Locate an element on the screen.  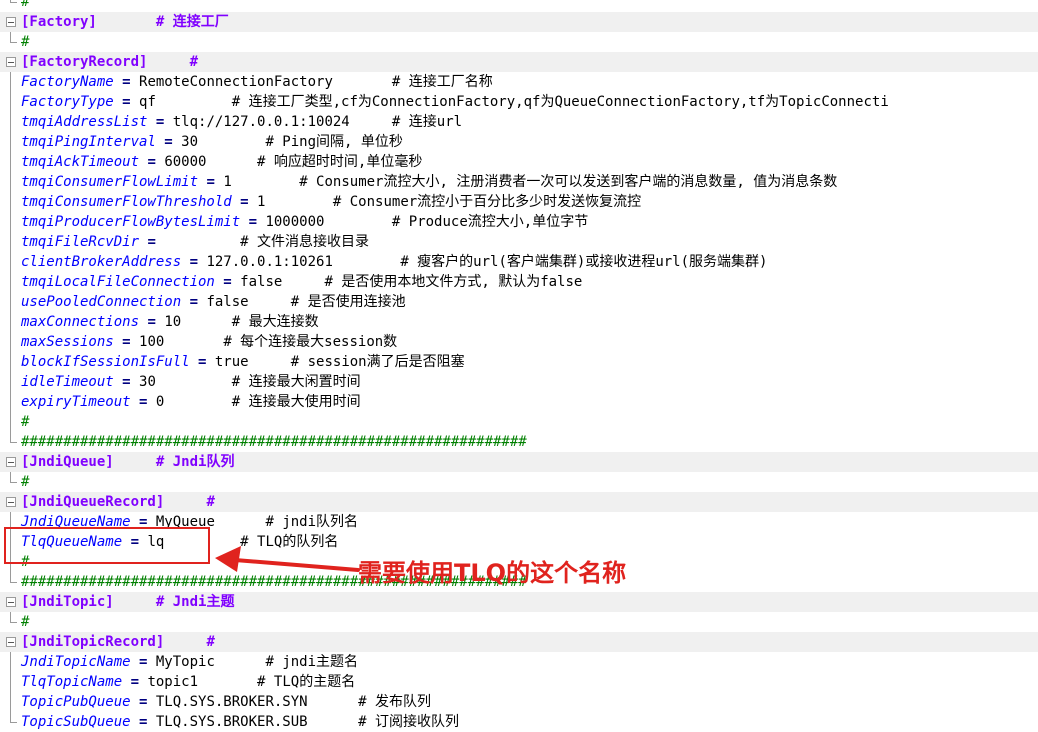
config-key: JndiTopicName is located at coordinates (76, 662).